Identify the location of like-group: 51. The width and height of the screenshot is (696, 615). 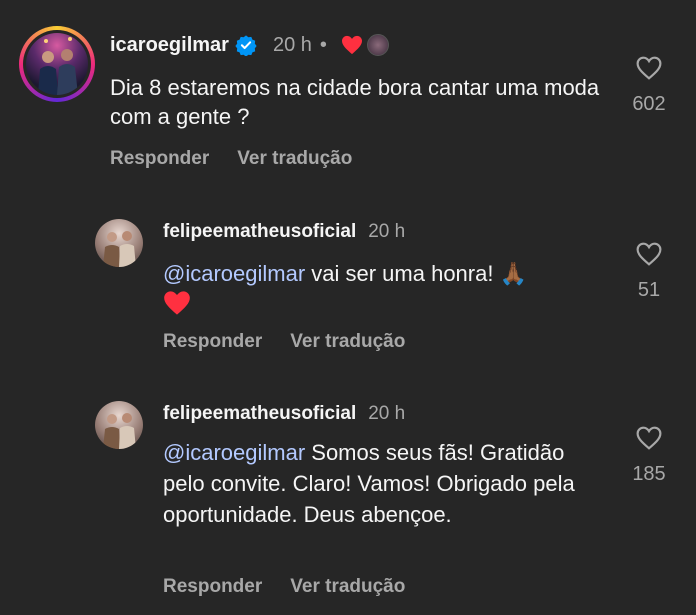
(649, 272).